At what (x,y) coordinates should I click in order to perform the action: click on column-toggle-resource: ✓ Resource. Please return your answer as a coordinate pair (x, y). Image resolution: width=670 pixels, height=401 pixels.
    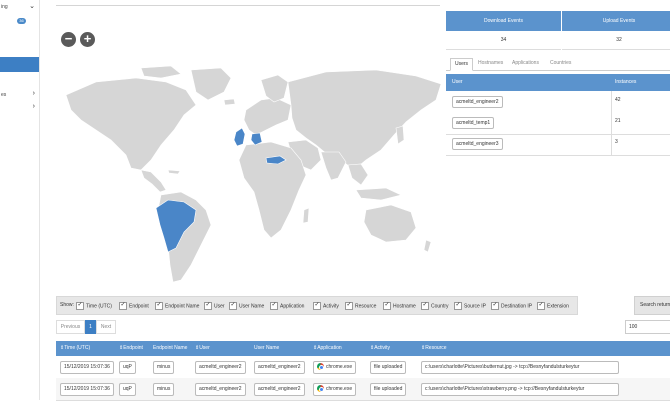
    Looking at the image, I should click on (360, 306).